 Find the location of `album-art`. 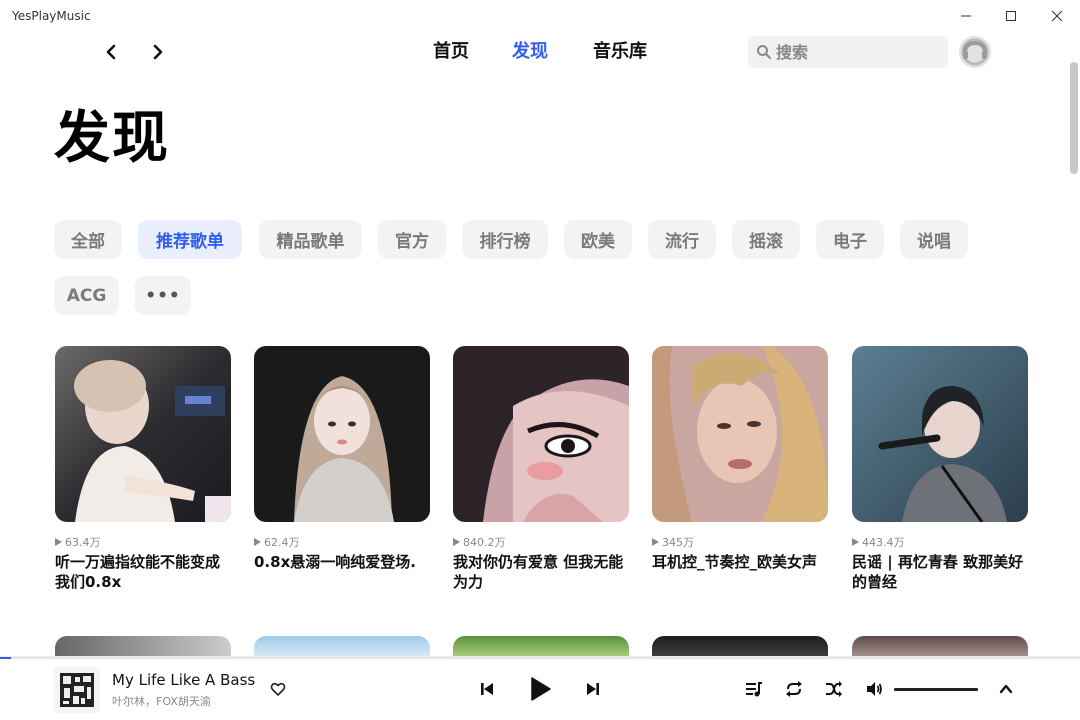

album-art is located at coordinates (77, 690).